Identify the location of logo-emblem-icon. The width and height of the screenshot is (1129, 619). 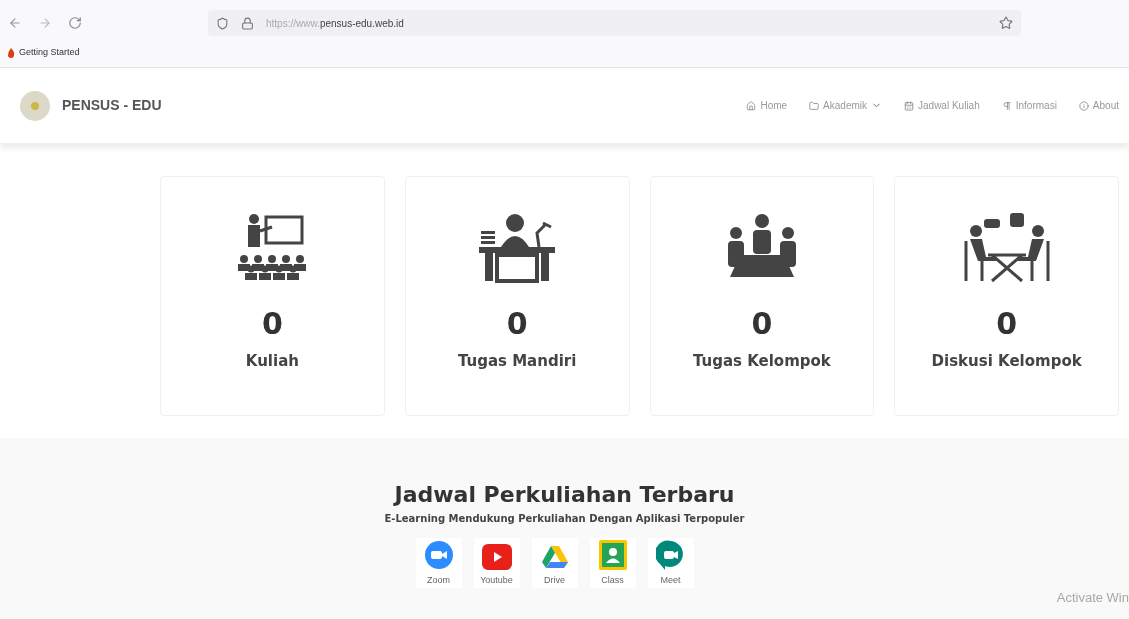
(35, 105).